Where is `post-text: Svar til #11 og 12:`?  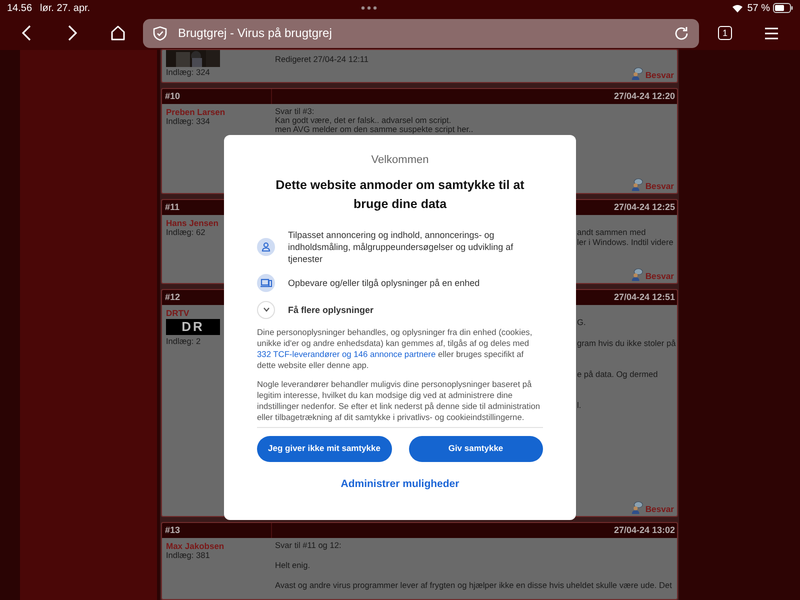
post-text: Svar til #11 og 12: is located at coordinates (308, 545).